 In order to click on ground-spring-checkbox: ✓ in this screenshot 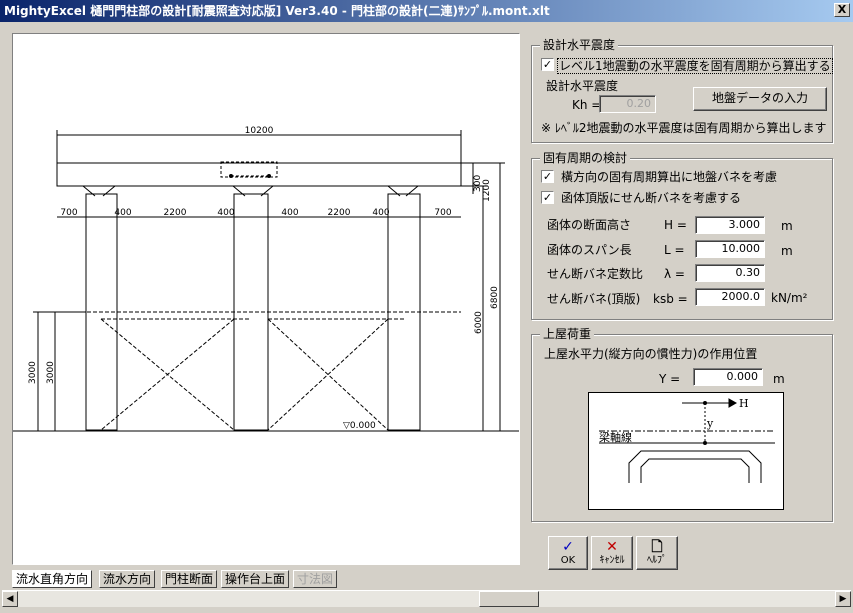, I will do `click(547, 176)`.